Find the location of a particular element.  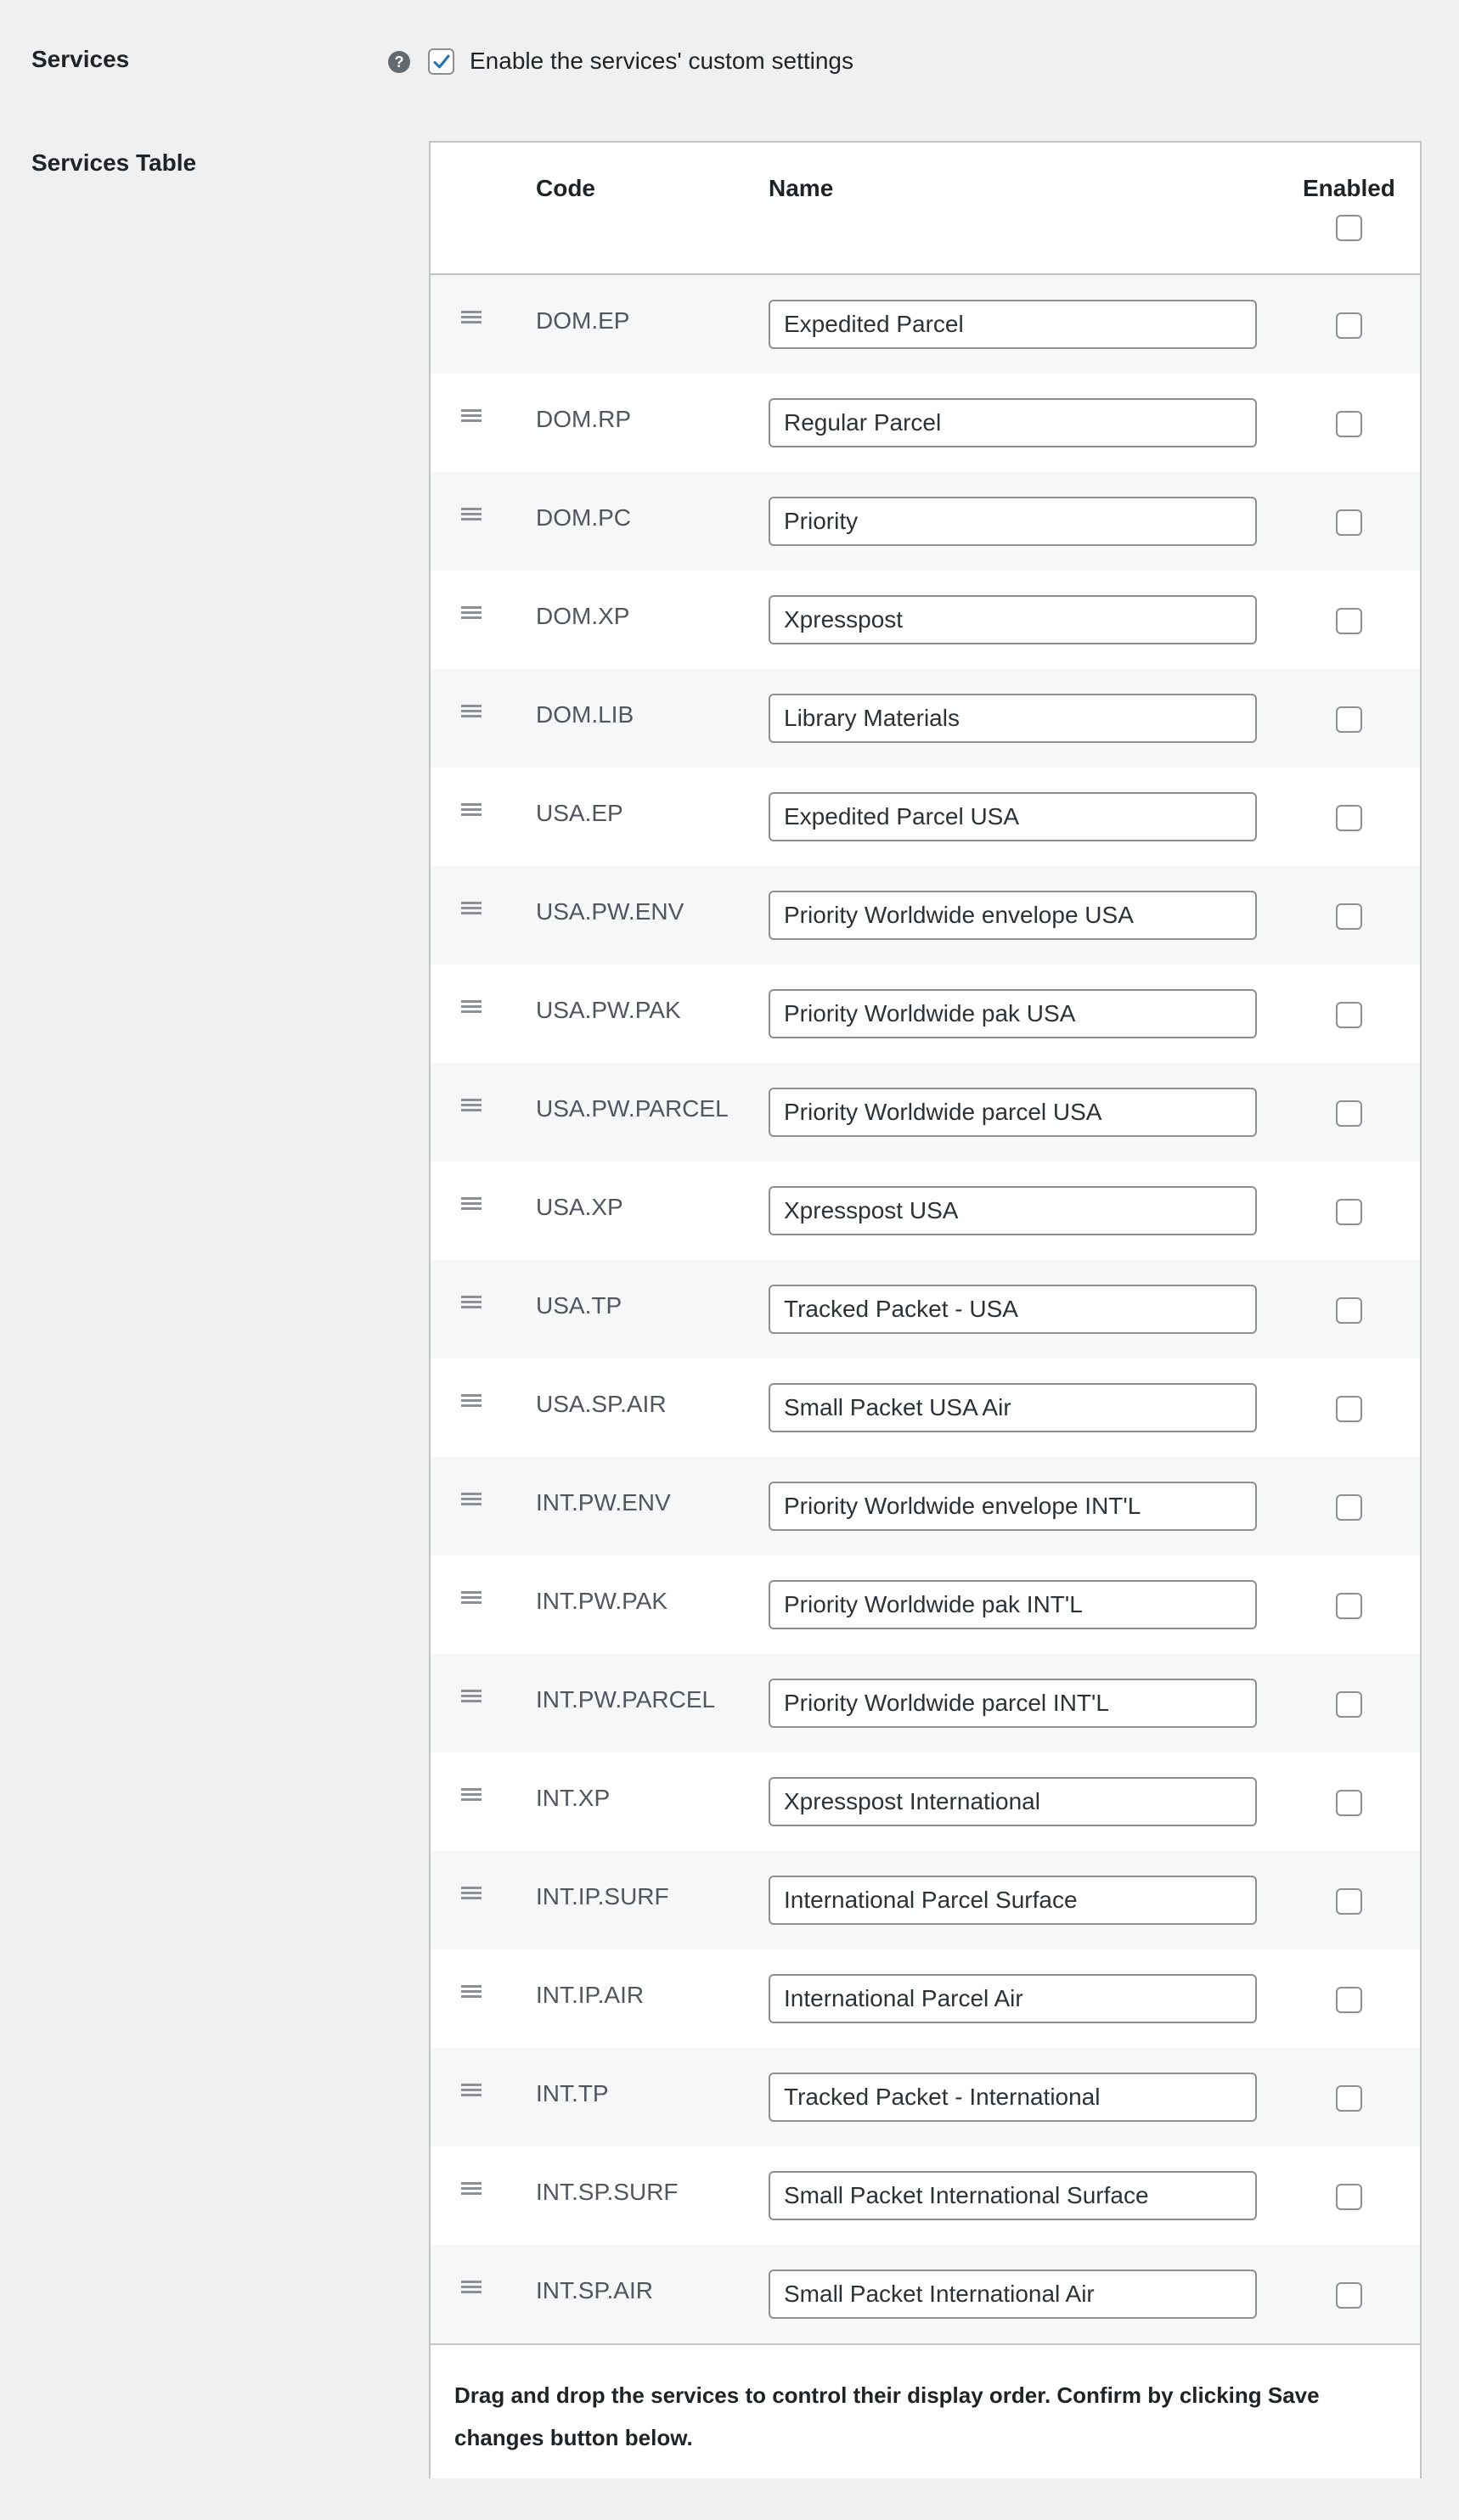

table-row: INT.PW.ENV is located at coordinates (925, 1506).